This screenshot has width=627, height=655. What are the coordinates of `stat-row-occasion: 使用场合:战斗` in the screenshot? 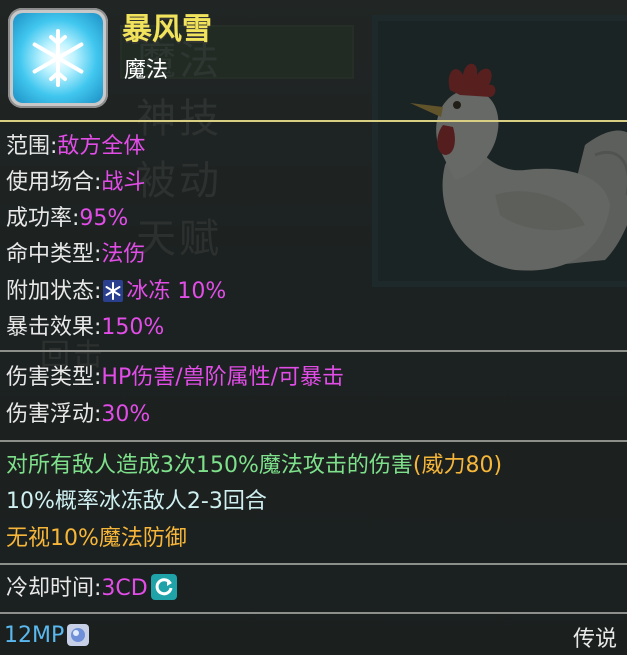 It's located at (75, 183).